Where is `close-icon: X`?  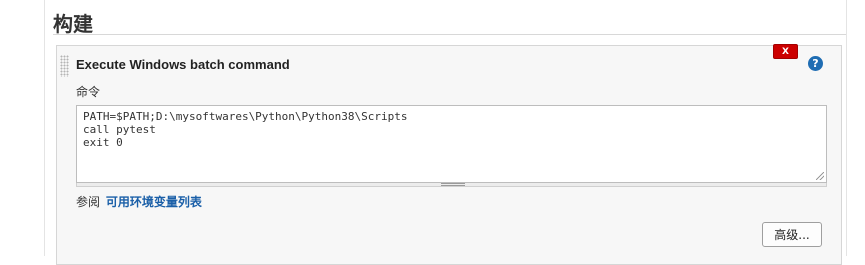
close-icon: X is located at coordinates (785, 51).